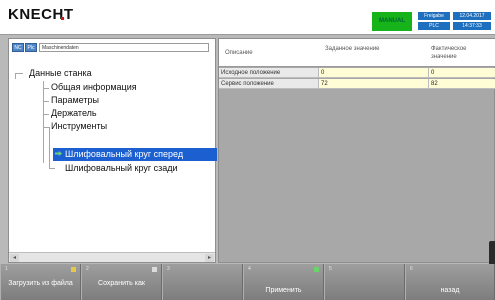 The width and height of the screenshot is (495, 300). Describe the element at coordinates (269, 73) in the screenshot. I see `row-description: Исходное положение` at that location.